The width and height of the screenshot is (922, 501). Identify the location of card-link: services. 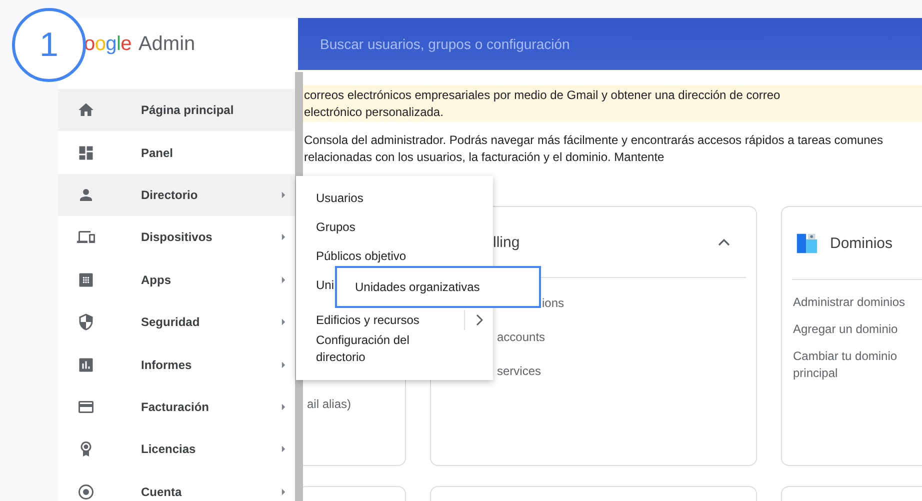
(626, 371).